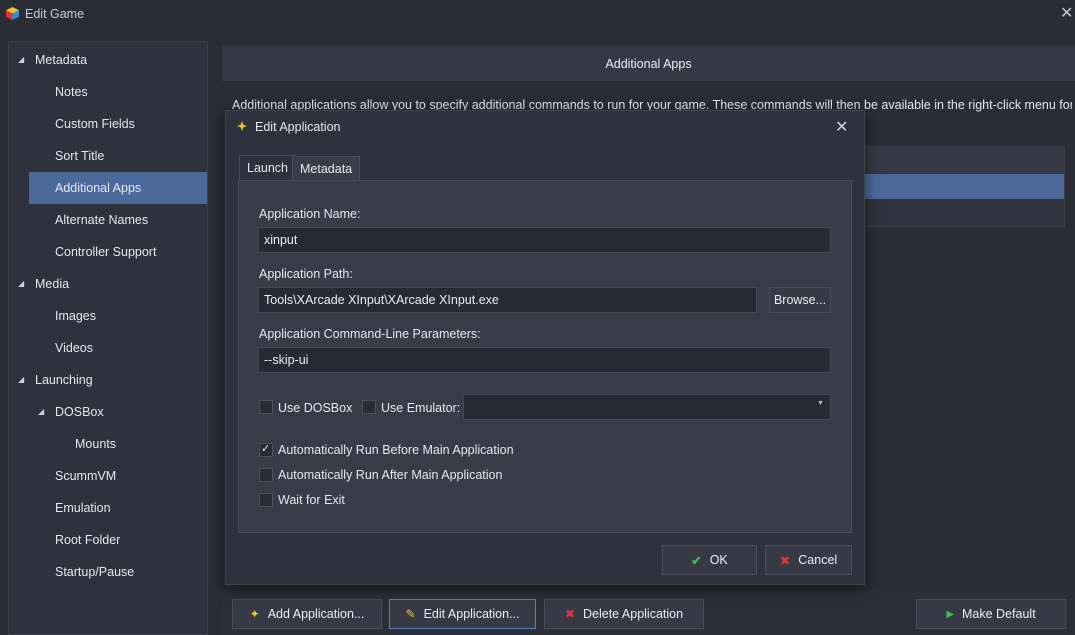  Describe the element at coordinates (956, 186) in the screenshot. I see `table-row` at that location.